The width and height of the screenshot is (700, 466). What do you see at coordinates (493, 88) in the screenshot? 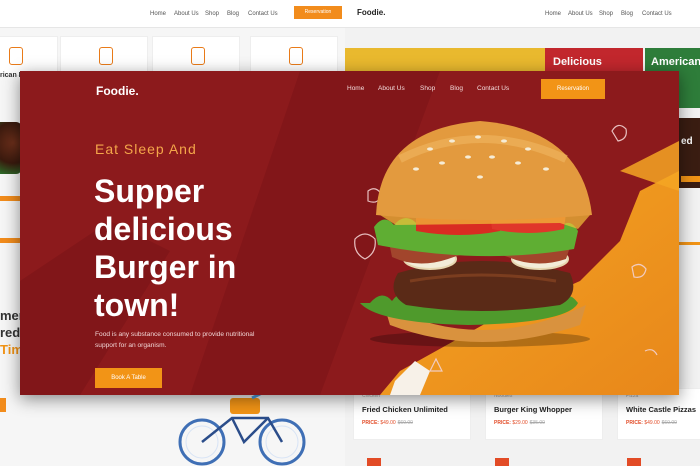
I see `nav-contact-us: Contact Us` at bounding box center [493, 88].